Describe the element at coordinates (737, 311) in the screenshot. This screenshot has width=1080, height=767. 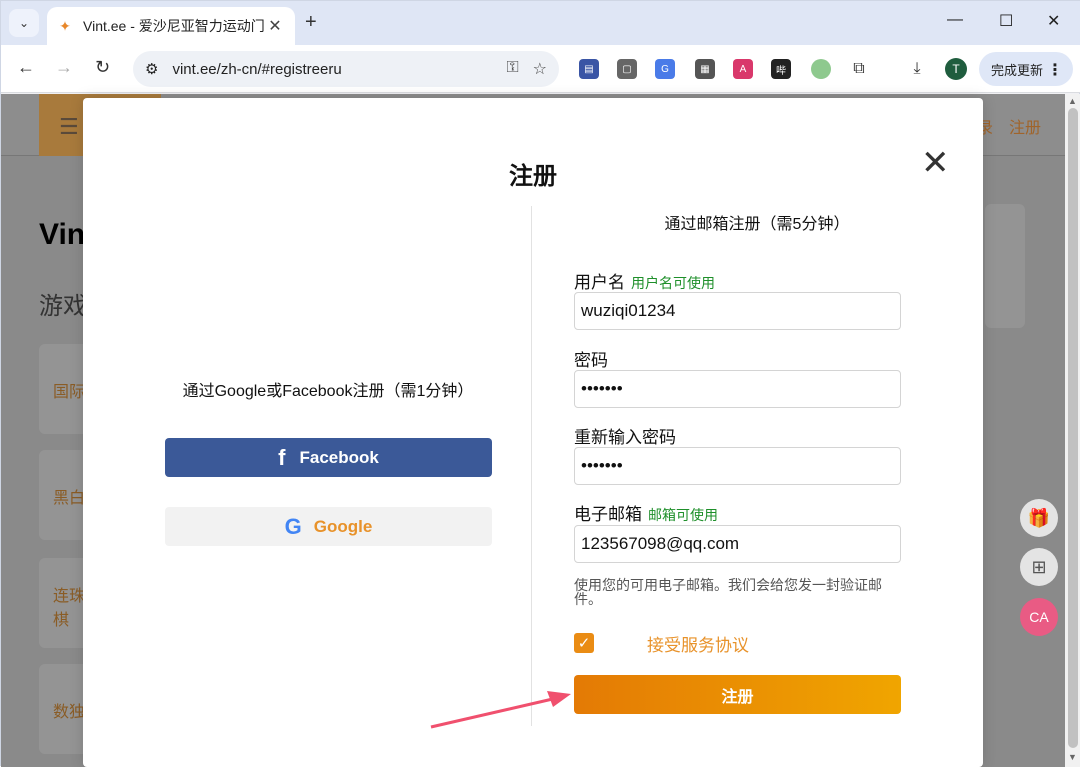
I see `username-field: wuziqi01234` at that location.